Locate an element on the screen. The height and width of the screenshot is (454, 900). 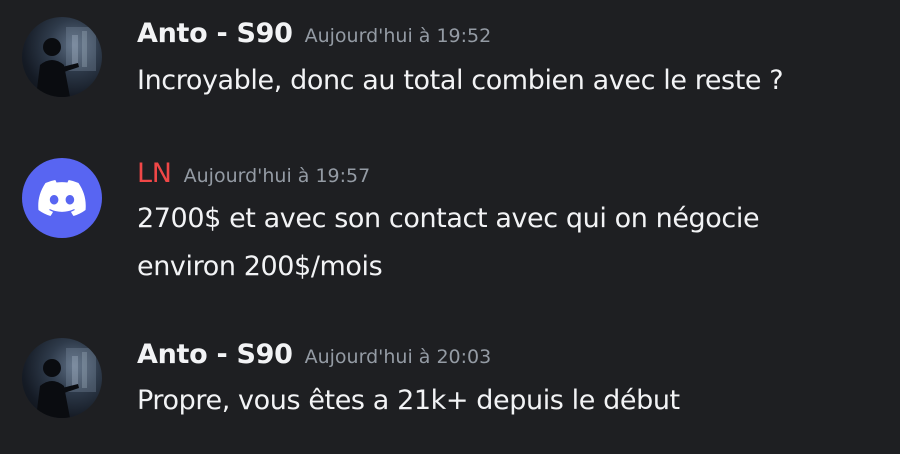
message-content: Propre, vous êtes a 21k+ depuis le début is located at coordinates (408, 401).